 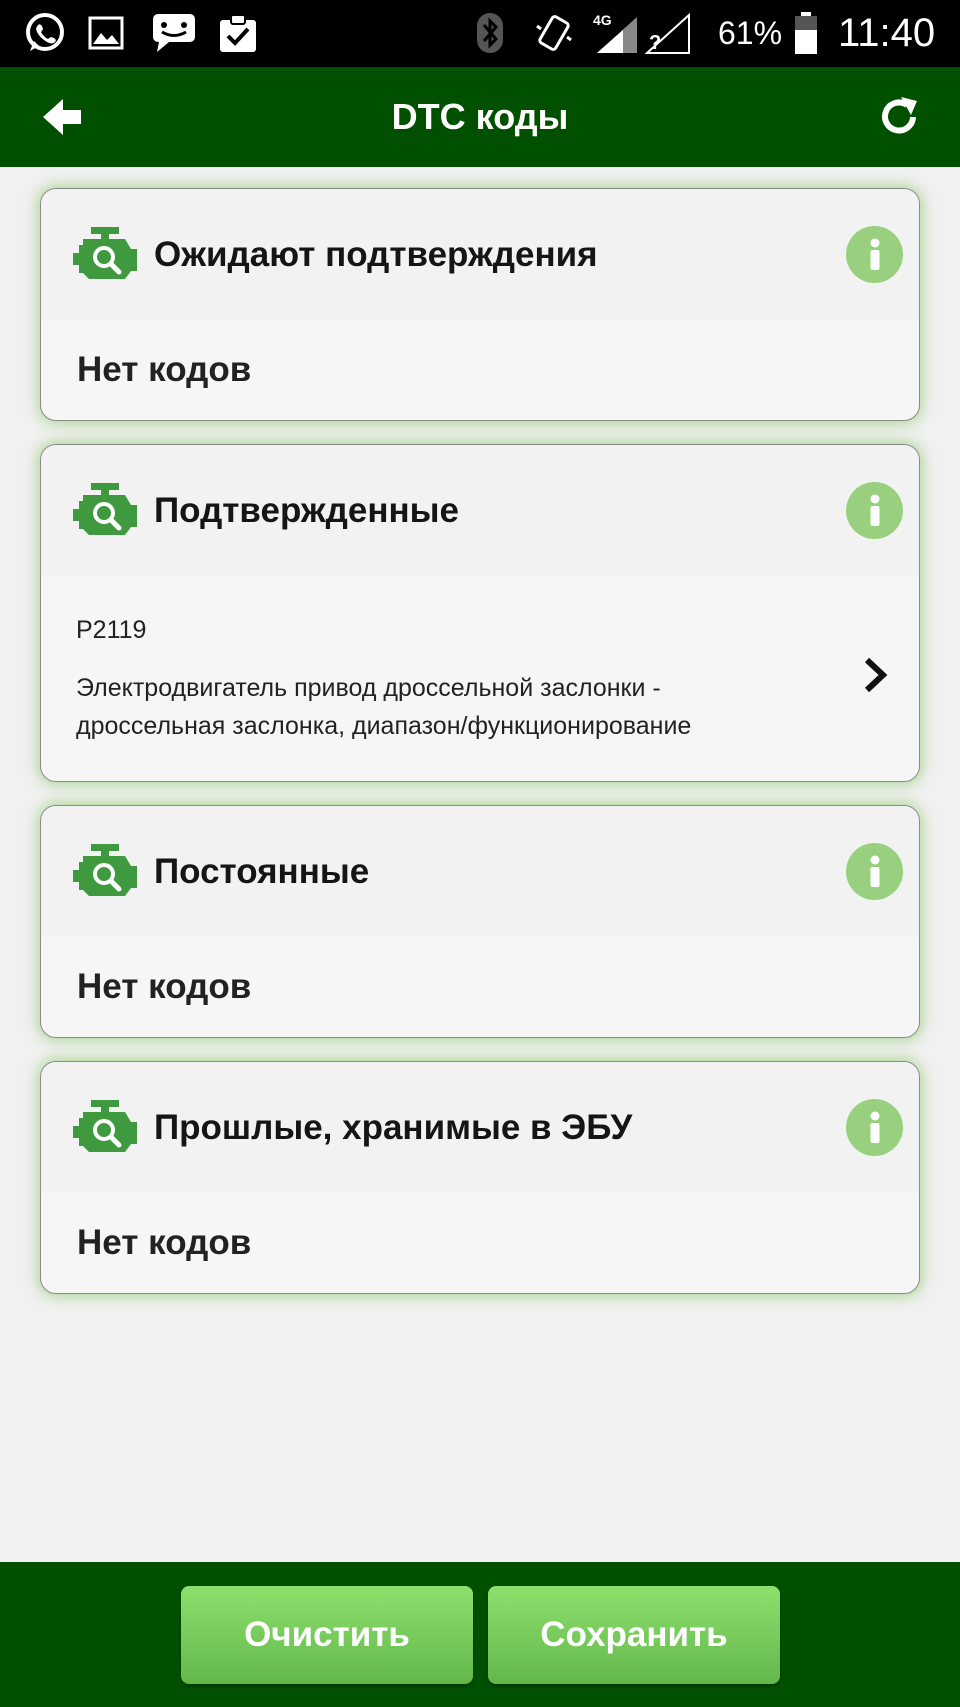 What do you see at coordinates (106, 33) in the screenshot?
I see `gallery-icon` at bounding box center [106, 33].